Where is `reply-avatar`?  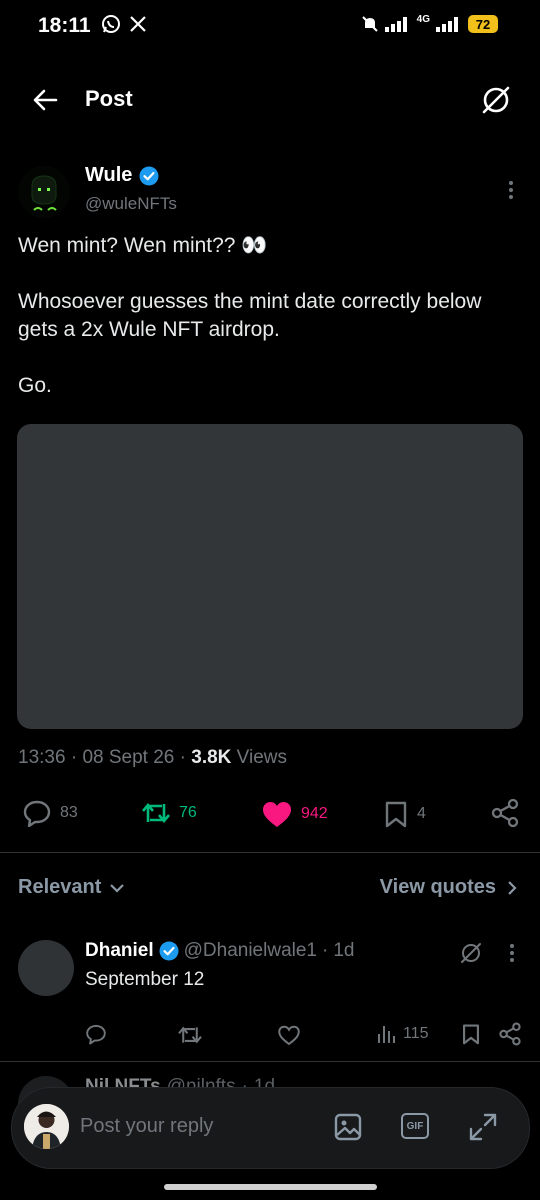 reply-avatar is located at coordinates (46, 968).